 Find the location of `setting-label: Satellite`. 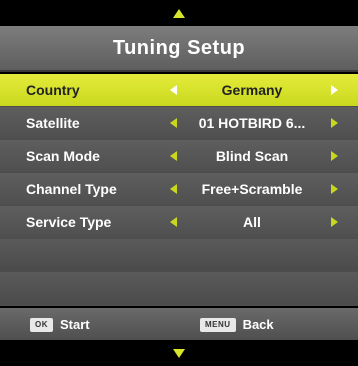

setting-label: Satellite is located at coordinates (53, 123).